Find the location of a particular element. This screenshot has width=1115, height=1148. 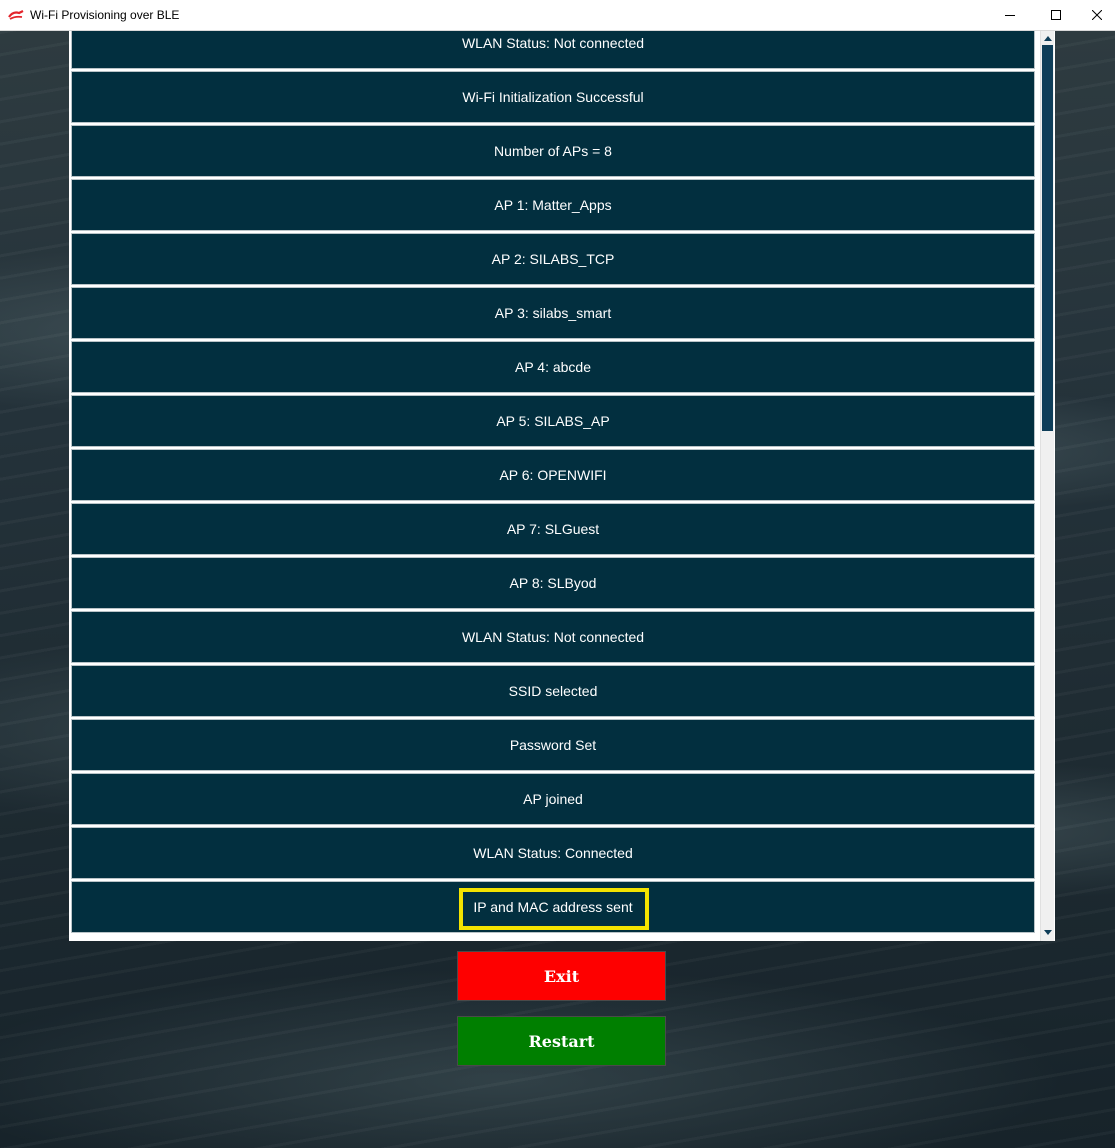

highlight-box is located at coordinates (554, 909).